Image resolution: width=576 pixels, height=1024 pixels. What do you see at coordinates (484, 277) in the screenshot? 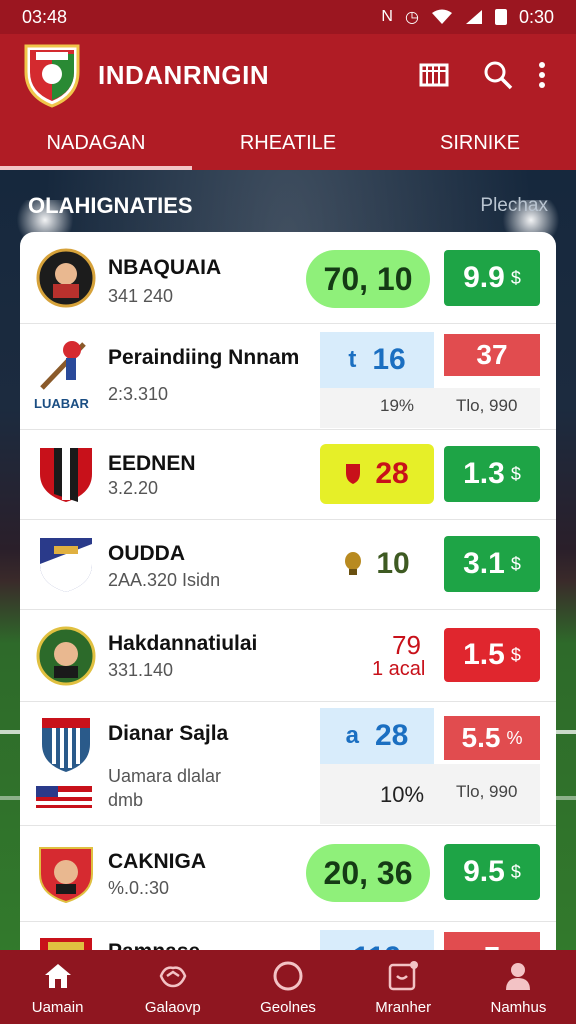
I see `side-odds-value: 9.9` at bounding box center [484, 277].